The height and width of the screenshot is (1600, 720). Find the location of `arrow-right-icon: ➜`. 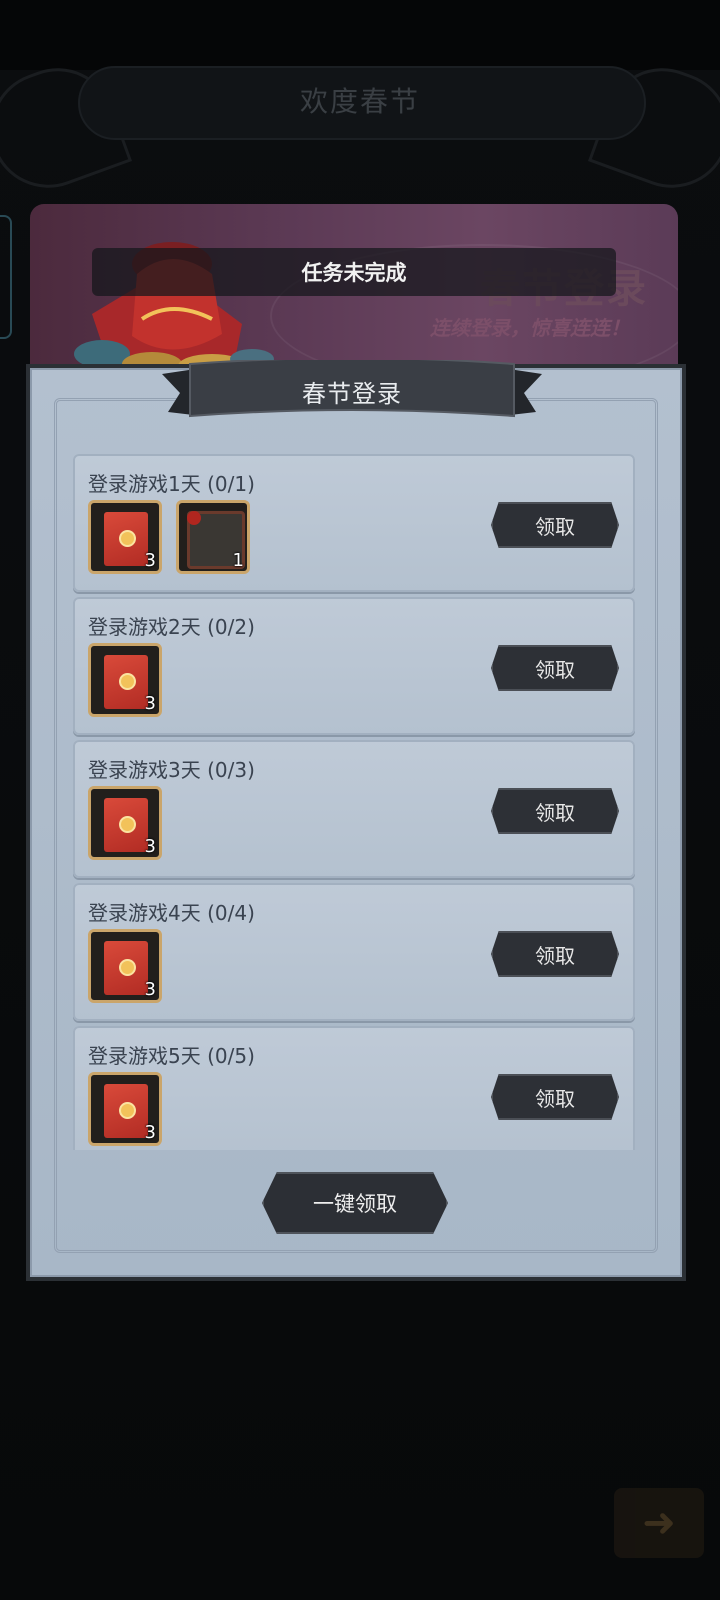

arrow-right-icon: ➜ is located at coordinates (659, 1523).